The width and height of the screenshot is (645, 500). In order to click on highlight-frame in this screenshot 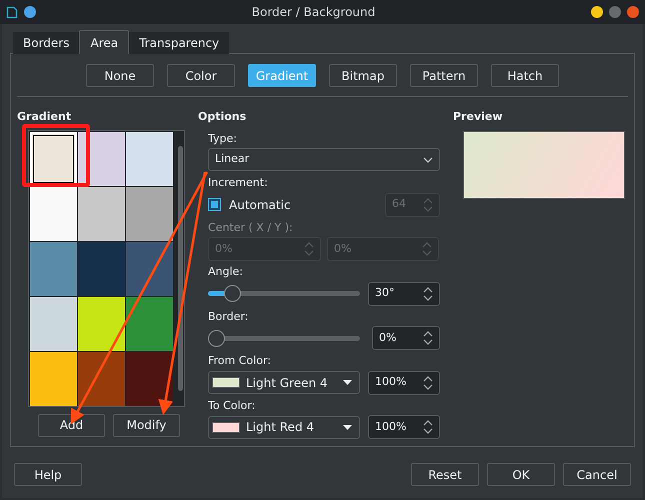, I will do `click(56, 155)`.